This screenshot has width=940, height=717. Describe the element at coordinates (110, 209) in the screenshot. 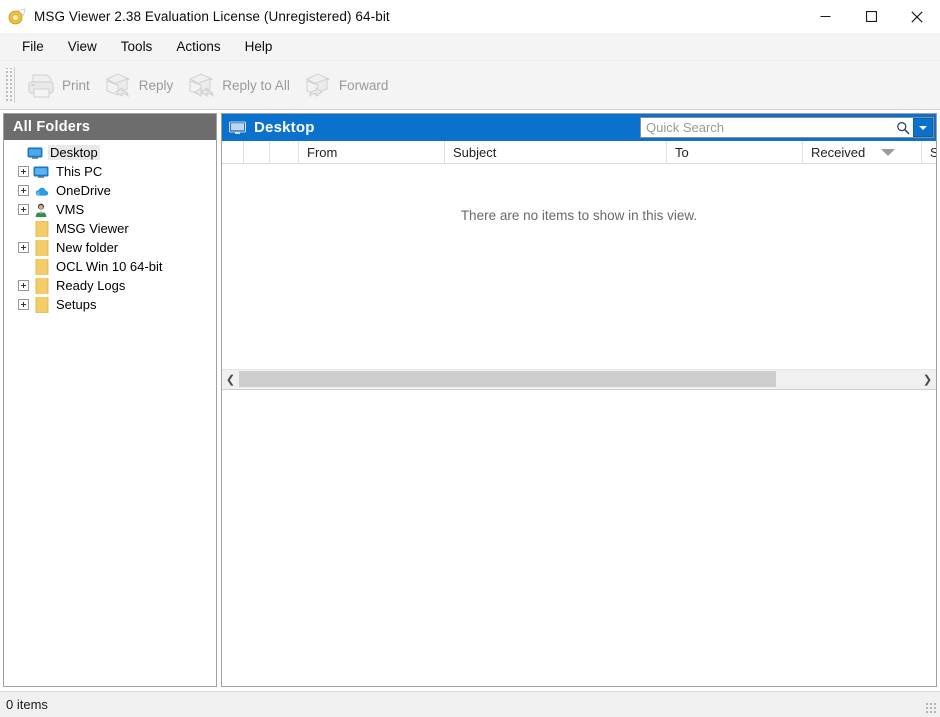

I see `tree-item-vms: VMS` at that location.